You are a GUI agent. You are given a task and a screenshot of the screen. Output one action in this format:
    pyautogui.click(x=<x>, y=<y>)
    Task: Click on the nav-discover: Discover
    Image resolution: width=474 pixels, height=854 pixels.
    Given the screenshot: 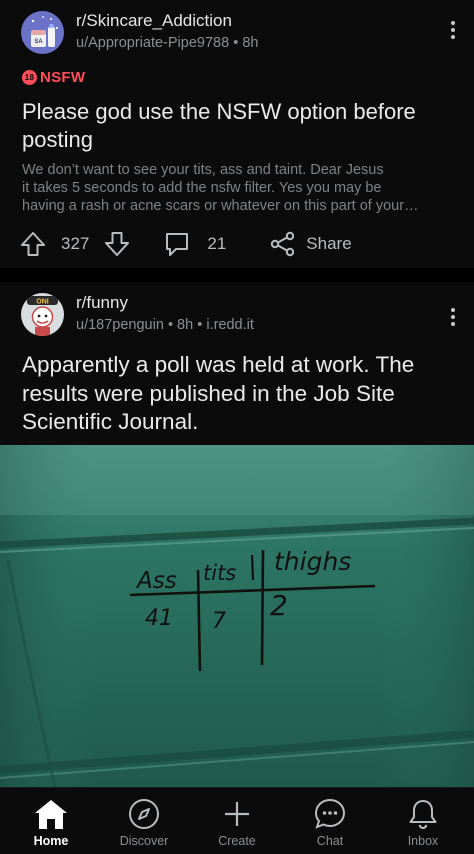 What is the action you would take?
    pyautogui.click(x=144, y=821)
    